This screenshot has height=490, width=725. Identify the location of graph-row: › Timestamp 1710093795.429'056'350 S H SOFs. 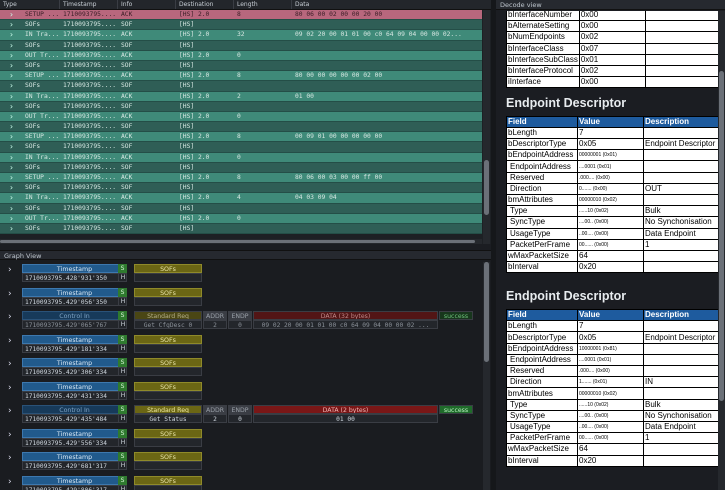
(240, 298).